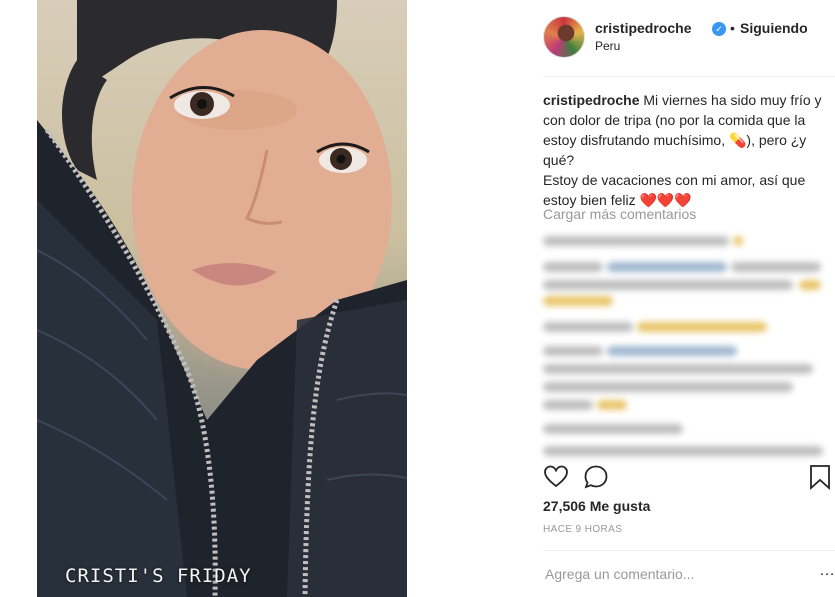 Image resolution: width=835 pixels, height=597 pixels. What do you see at coordinates (685, 344) in the screenshot?
I see `blurred-comments` at bounding box center [685, 344].